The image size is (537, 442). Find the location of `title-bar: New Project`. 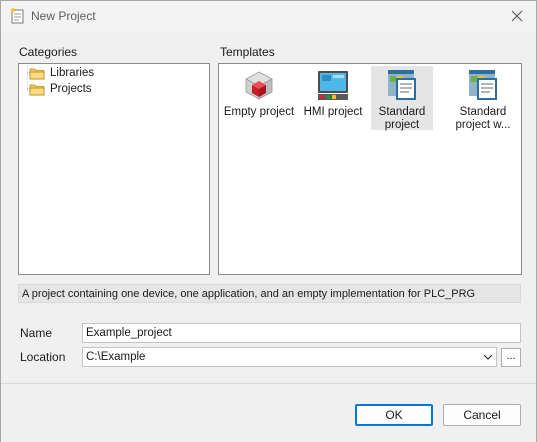

title-bar: New Project is located at coordinates (268, 16).